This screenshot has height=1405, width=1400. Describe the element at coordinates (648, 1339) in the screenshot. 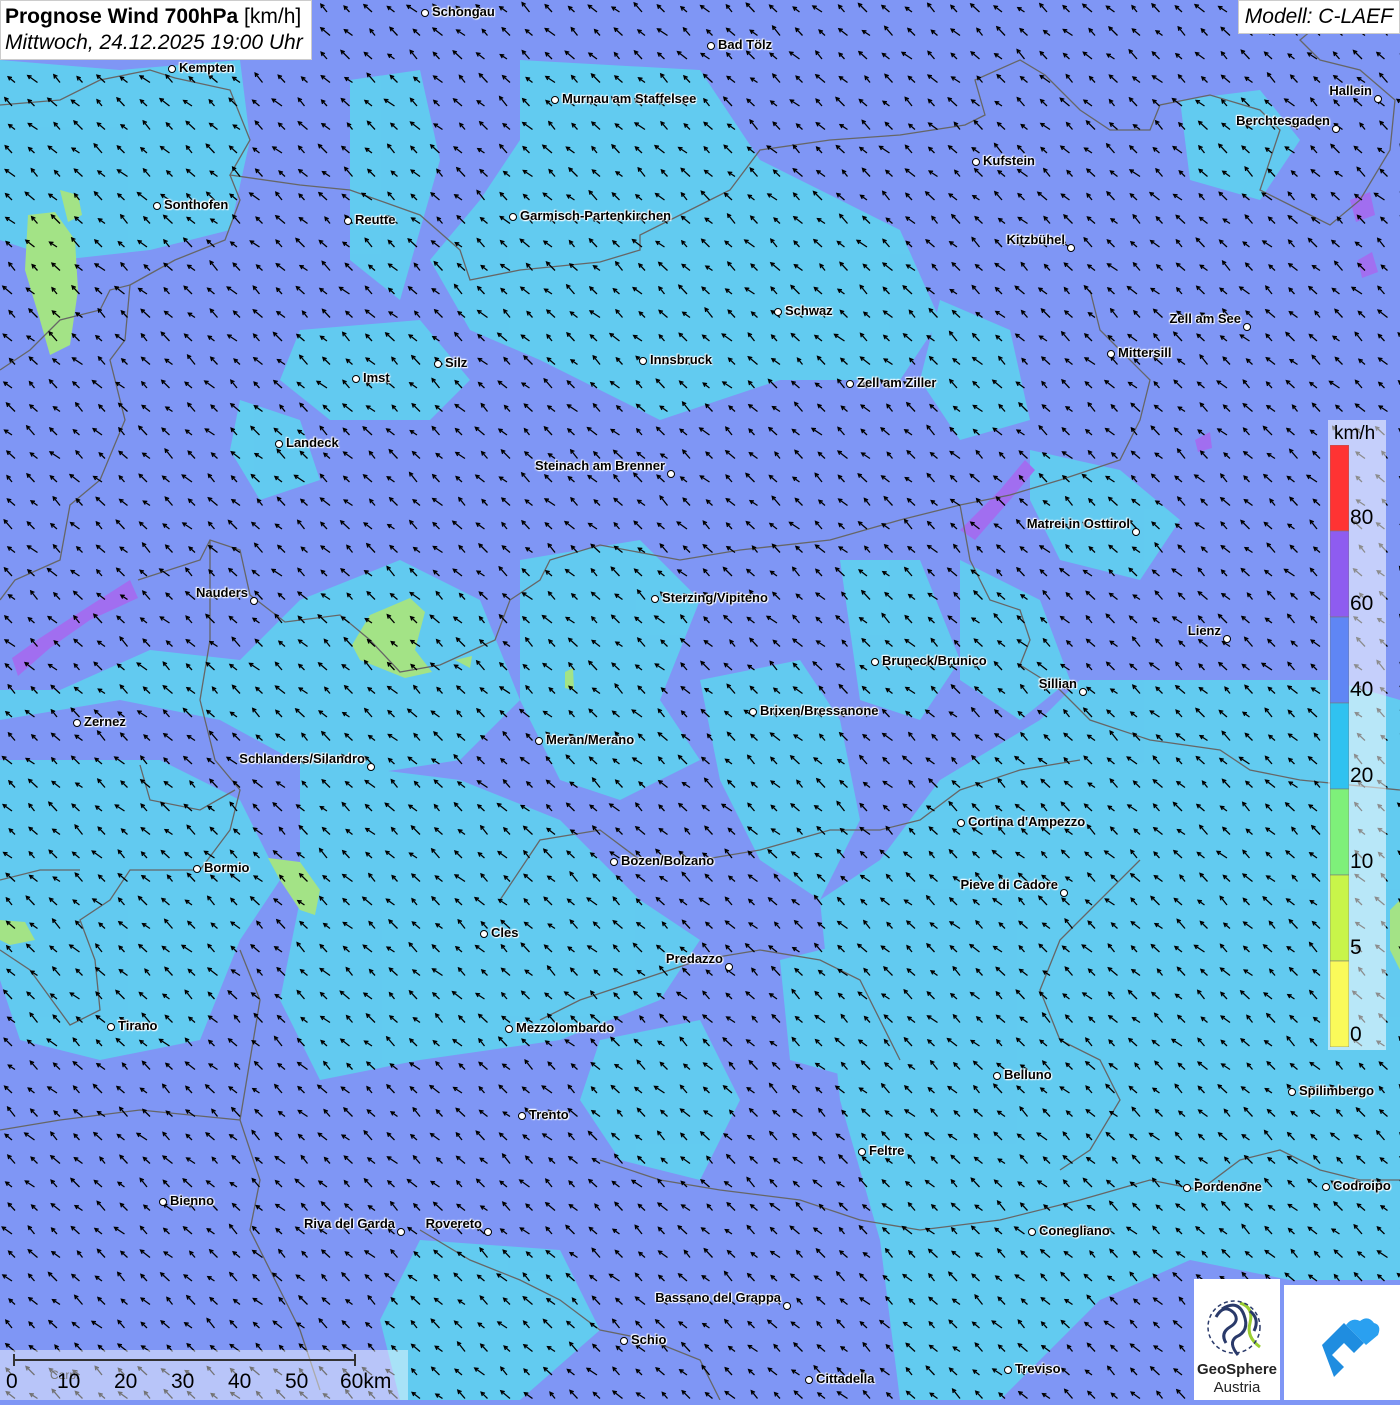

I see `city-label: Schio` at that location.